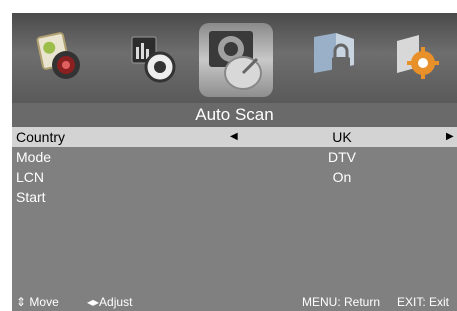 The image size is (457, 311). What do you see at coordinates (110, 302) in the screenshot?
I see `adjust-hint: ◂▸Adjust` at bounding box center [110, 302].